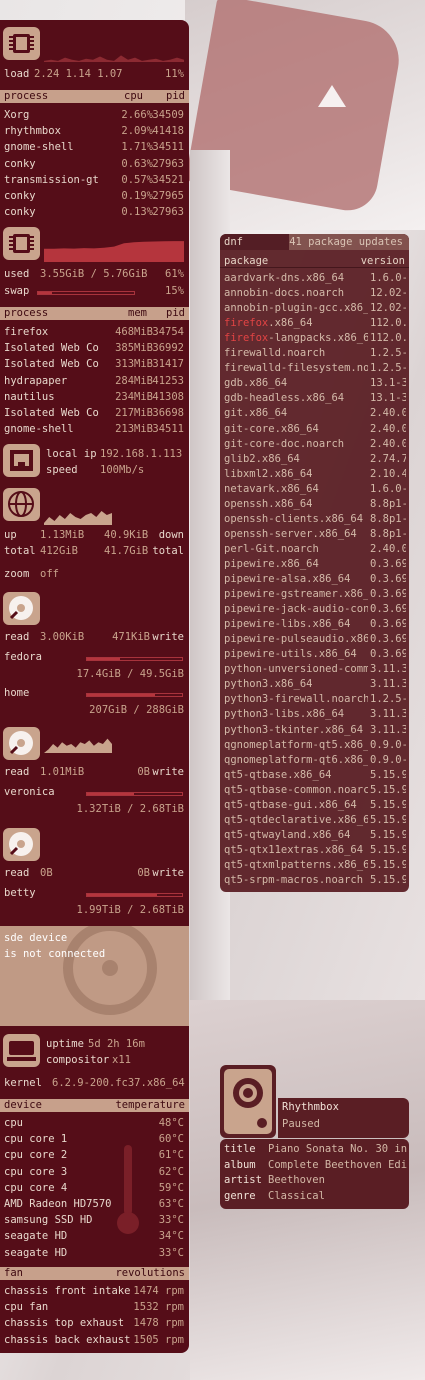  I want to click on process-pid: 34521, so click(168, 179).